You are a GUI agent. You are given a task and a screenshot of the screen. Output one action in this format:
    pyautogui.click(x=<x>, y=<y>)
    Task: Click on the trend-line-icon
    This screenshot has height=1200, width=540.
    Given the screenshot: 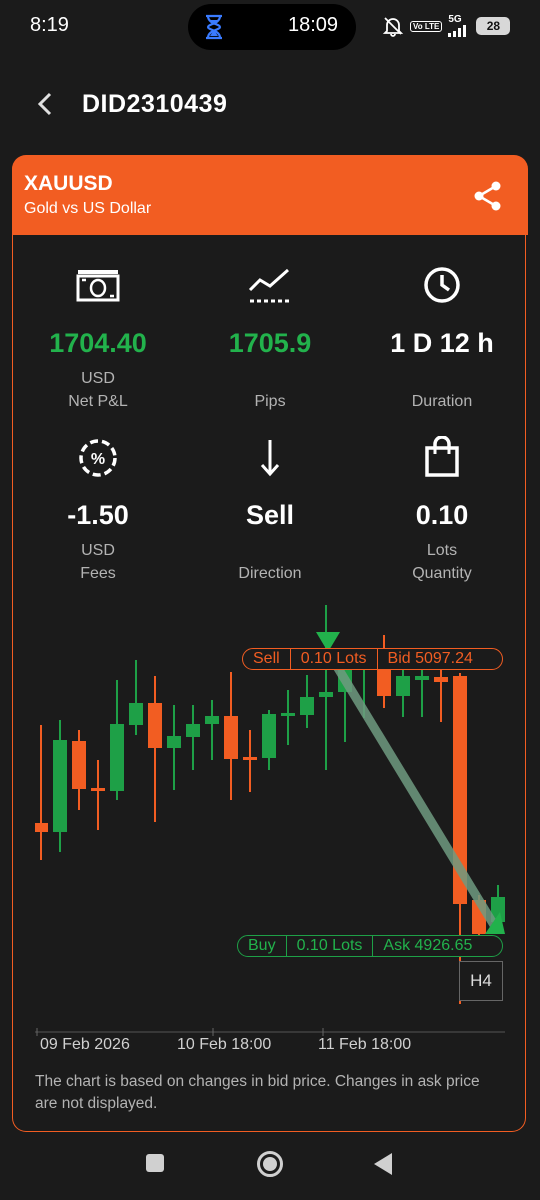 What is the action you would take?
    pyautogui.click(x=269, y=285)
    